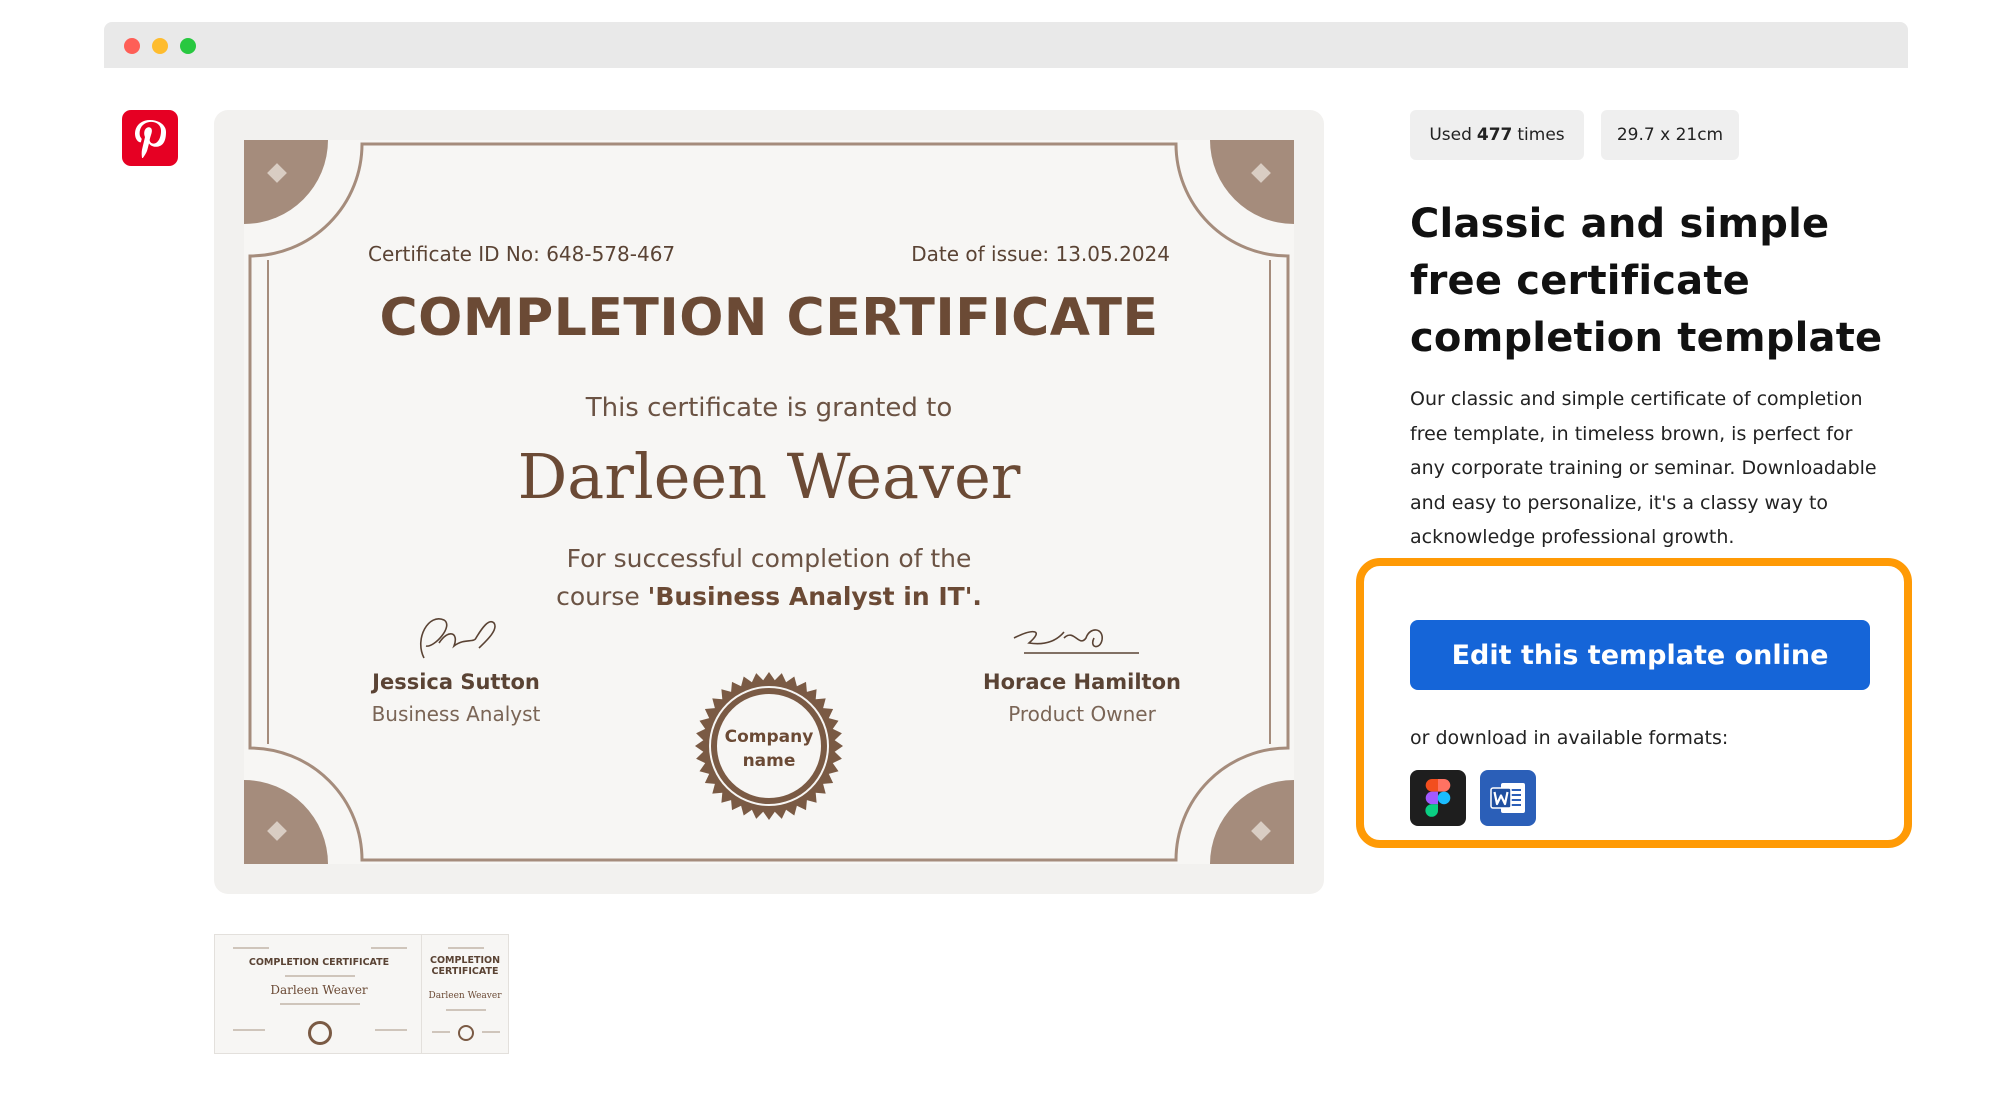 This screenshot has height=1102, width=1999. I want to click on certificate-date: Date of issue: 13.05.2024, so click(1040, 254).